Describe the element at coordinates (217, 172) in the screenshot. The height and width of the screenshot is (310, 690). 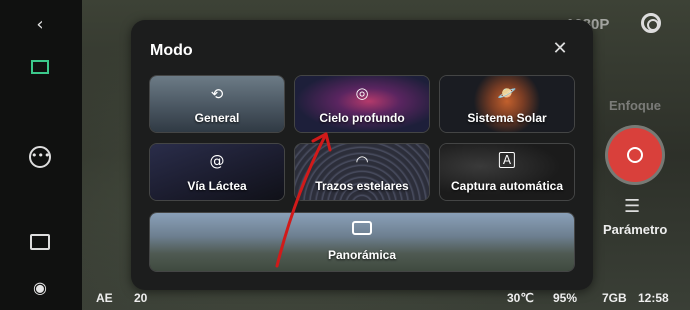
I see `mode-tile-milky-way: @ Vía Láctea` at that location.